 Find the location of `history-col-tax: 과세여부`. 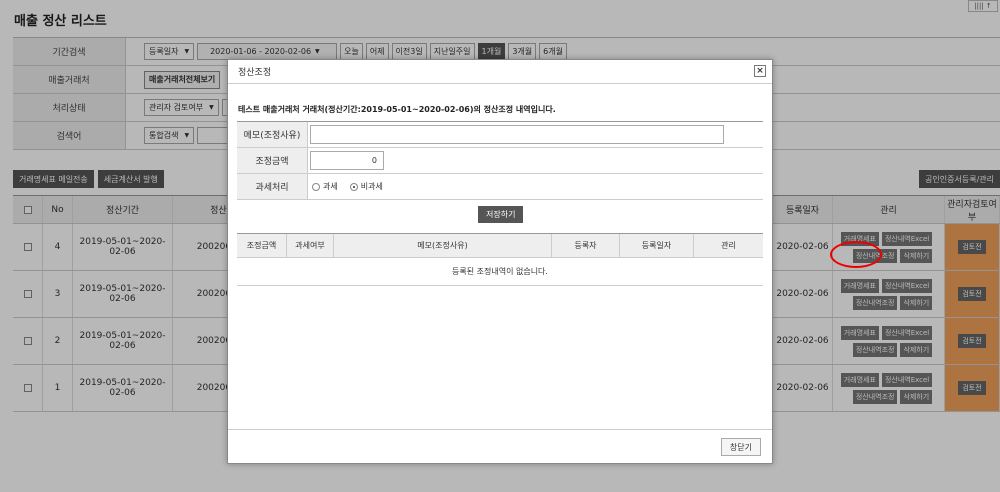

history-col-tax: 과세여부 is located at coordinates (310, 245).